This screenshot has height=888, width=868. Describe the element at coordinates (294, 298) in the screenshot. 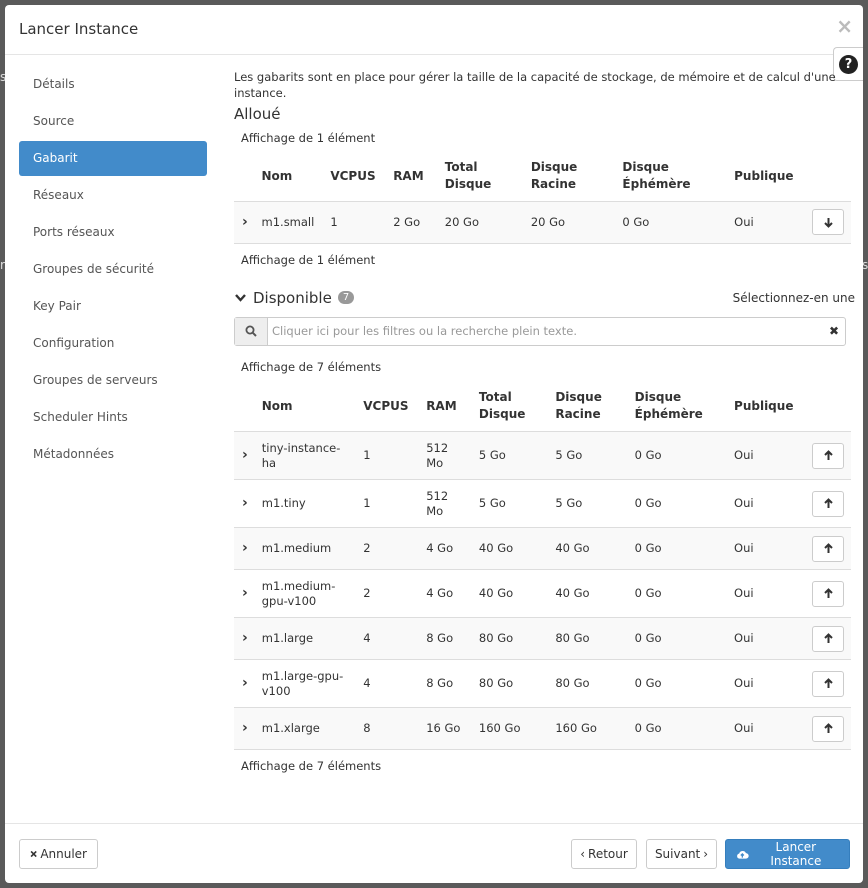

I see `available-toggle: Disponible 7` at that location.